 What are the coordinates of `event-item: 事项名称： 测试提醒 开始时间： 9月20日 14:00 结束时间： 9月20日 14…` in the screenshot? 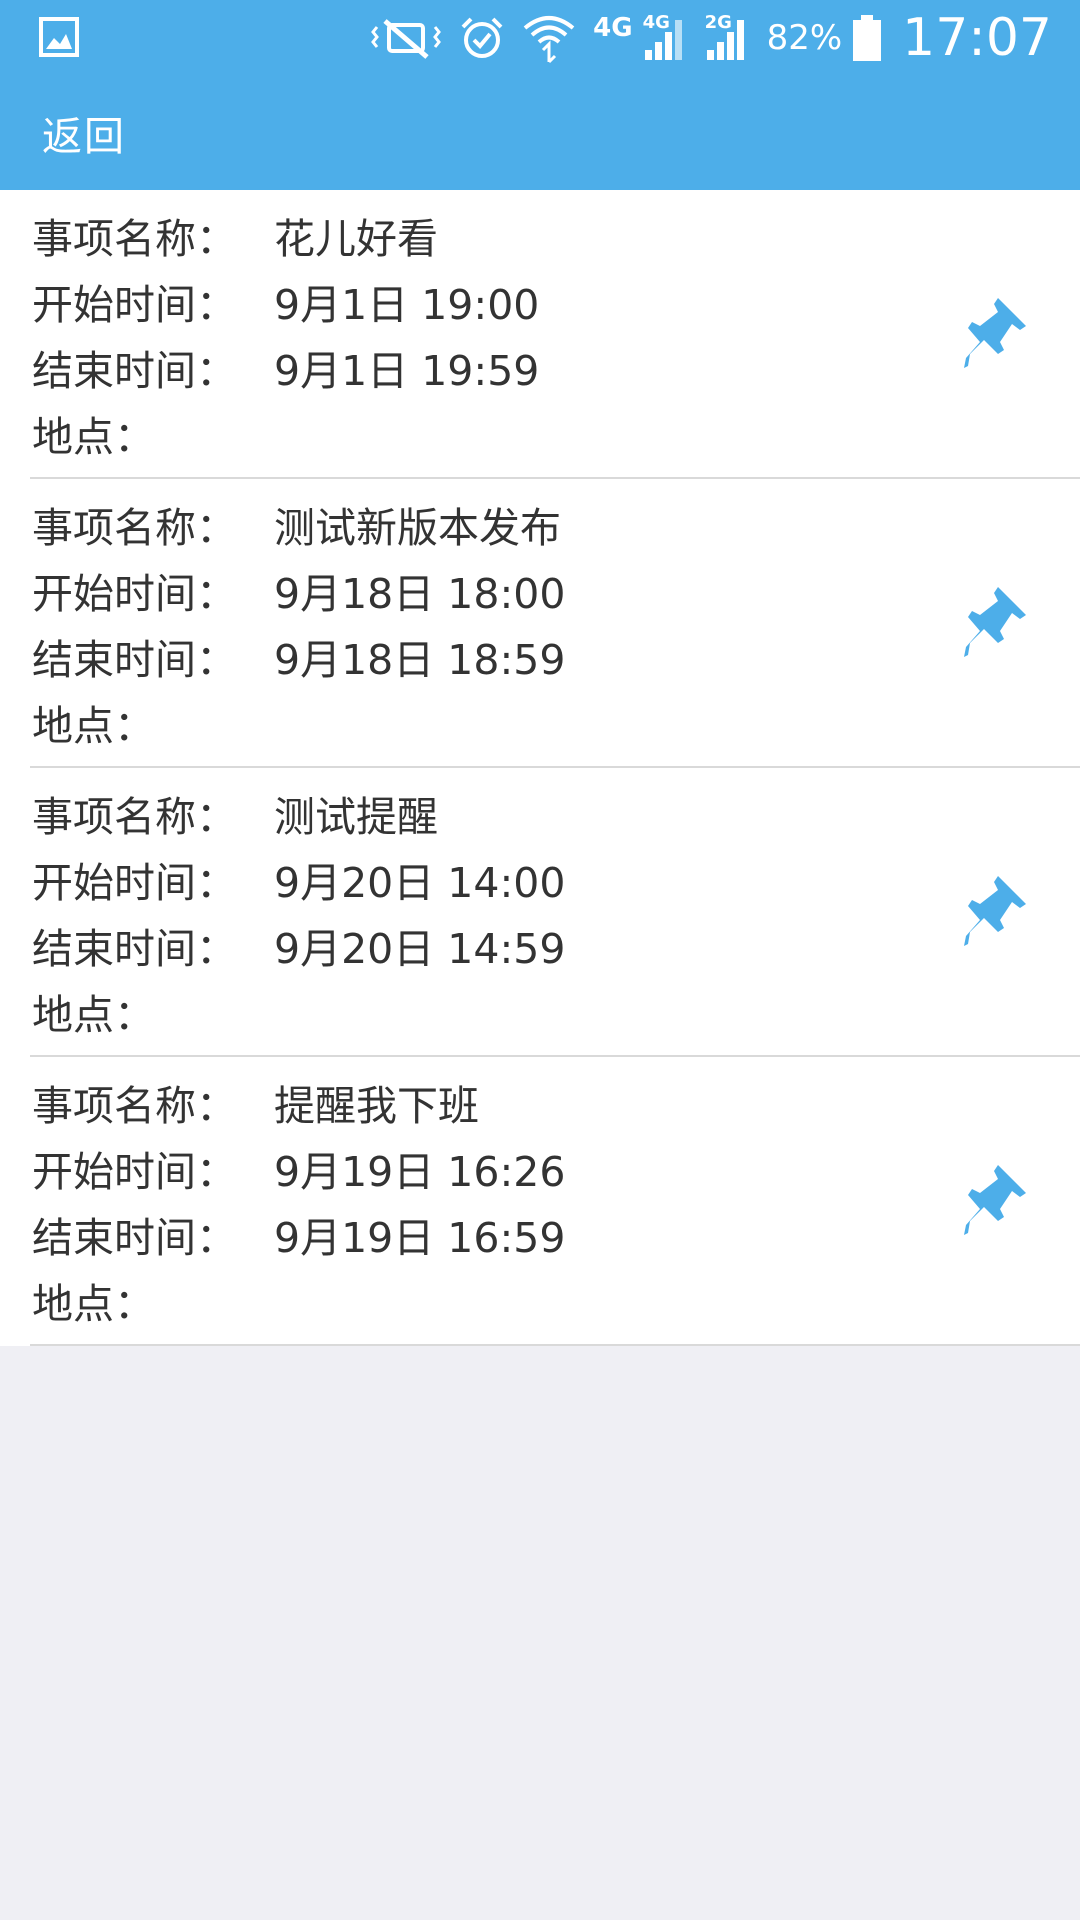 It's located at (555, 912).